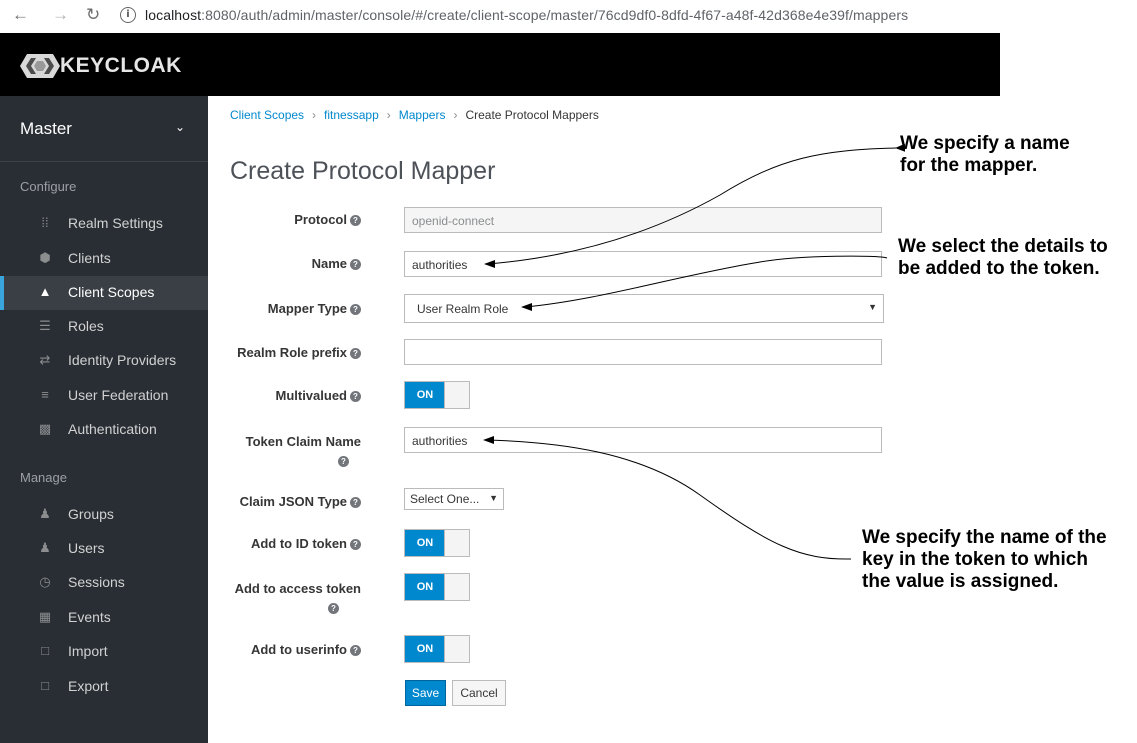  What do you see at coordinates (975, 559) in the screenshot?
I see `annotation-claim-line2: key in the token to which` at bounding box center [975, 559].